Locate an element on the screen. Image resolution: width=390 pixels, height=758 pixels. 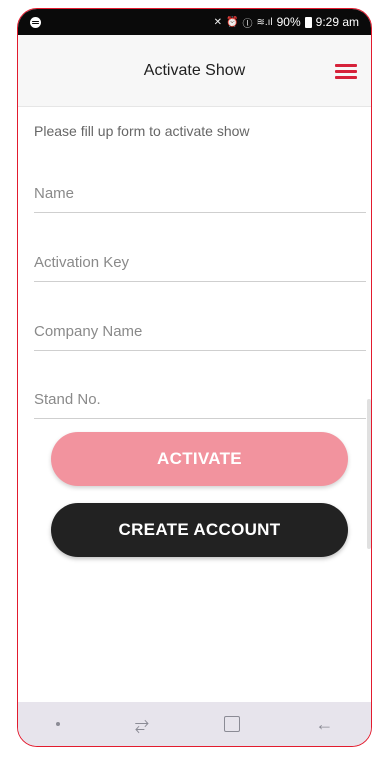
clock: 9:29 am is located at coordinates (337, 22).